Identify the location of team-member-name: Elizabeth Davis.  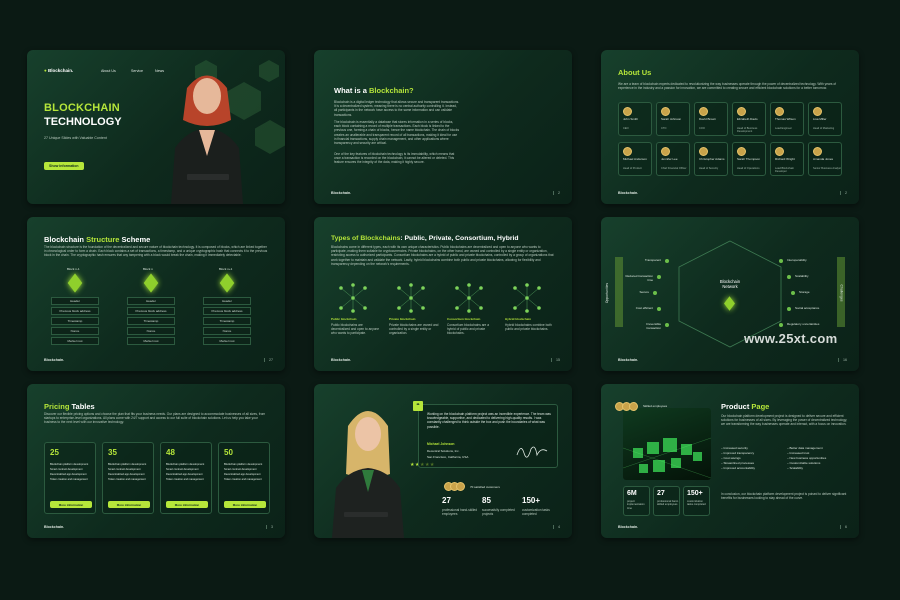
(747, 119).